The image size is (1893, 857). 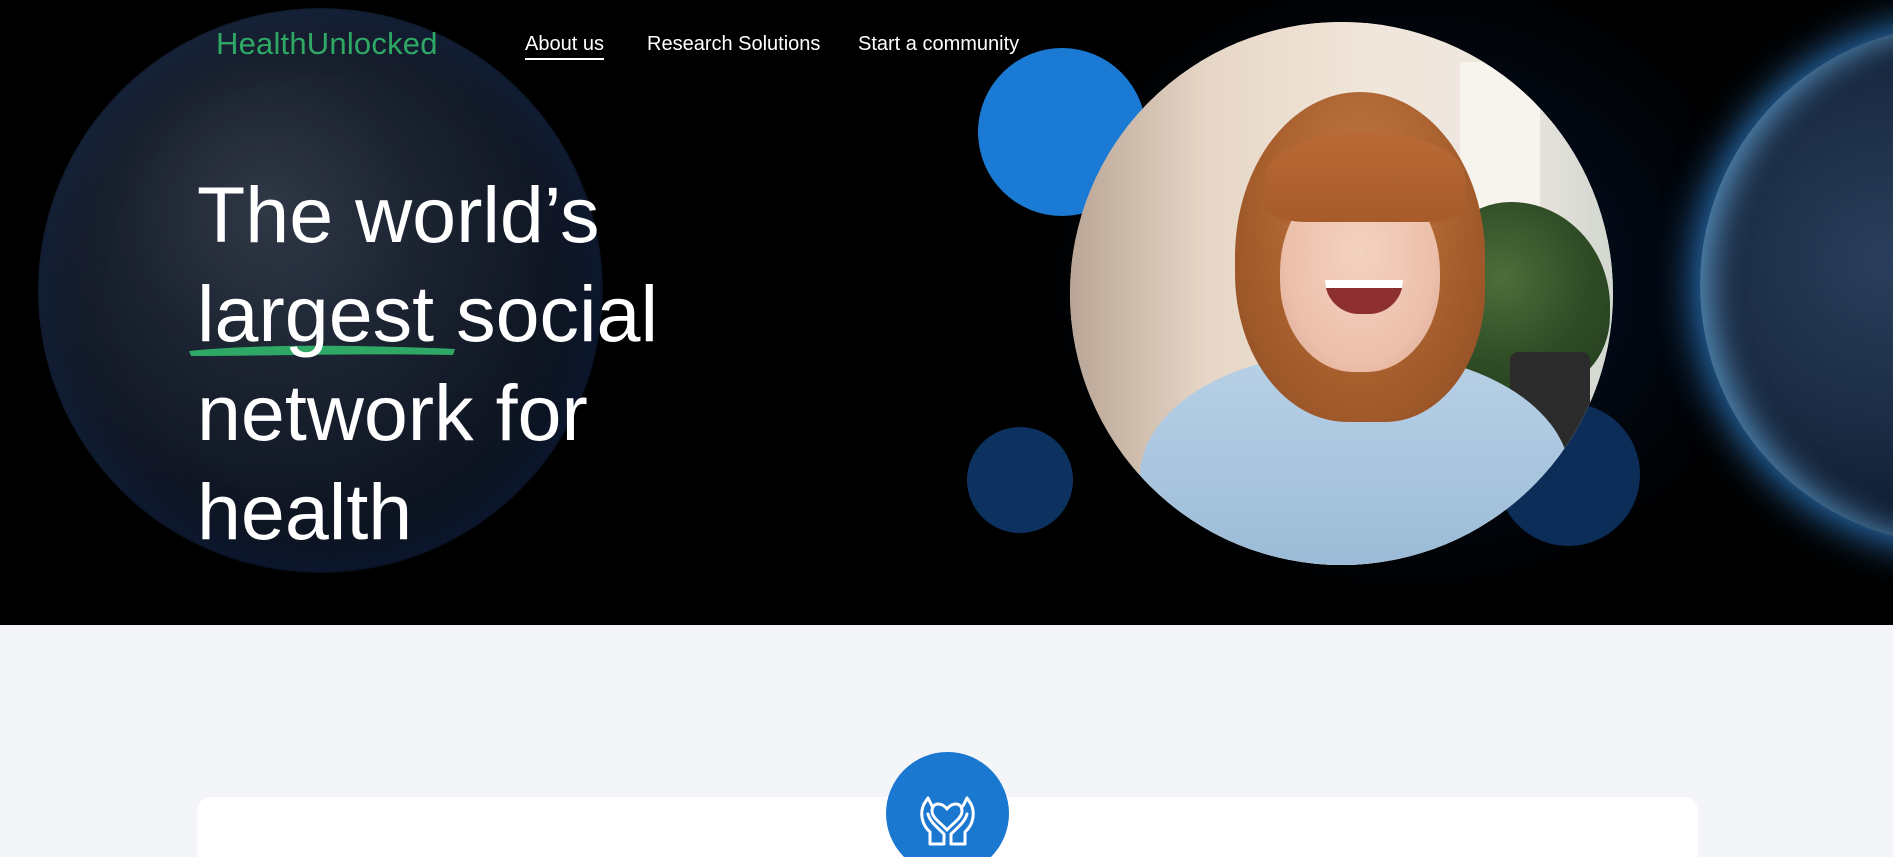 What do you see at coordinates (546, 313) in the screenshot?
I see `headline-line-2-rest: social` at bounding box center [546, 313].